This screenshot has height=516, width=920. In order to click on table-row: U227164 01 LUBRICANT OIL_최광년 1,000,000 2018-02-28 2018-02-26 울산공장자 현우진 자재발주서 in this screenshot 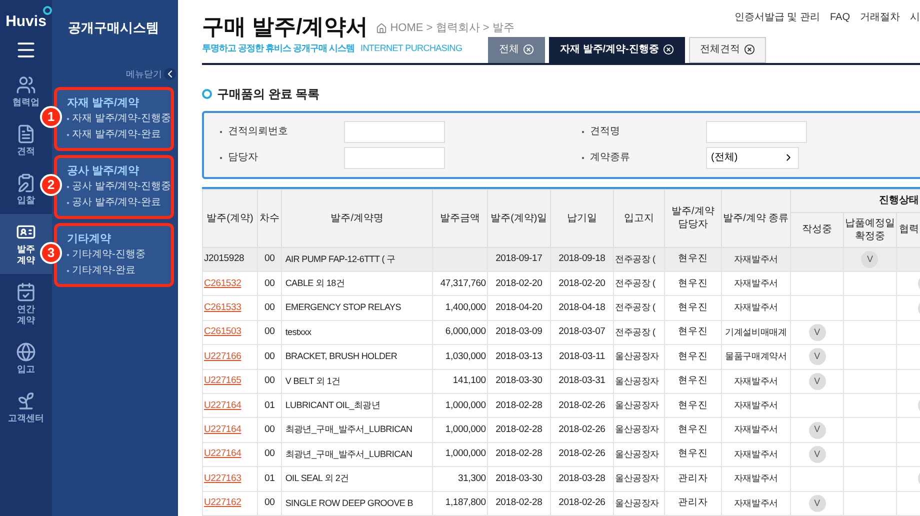, I will do `click(561, 406)`.